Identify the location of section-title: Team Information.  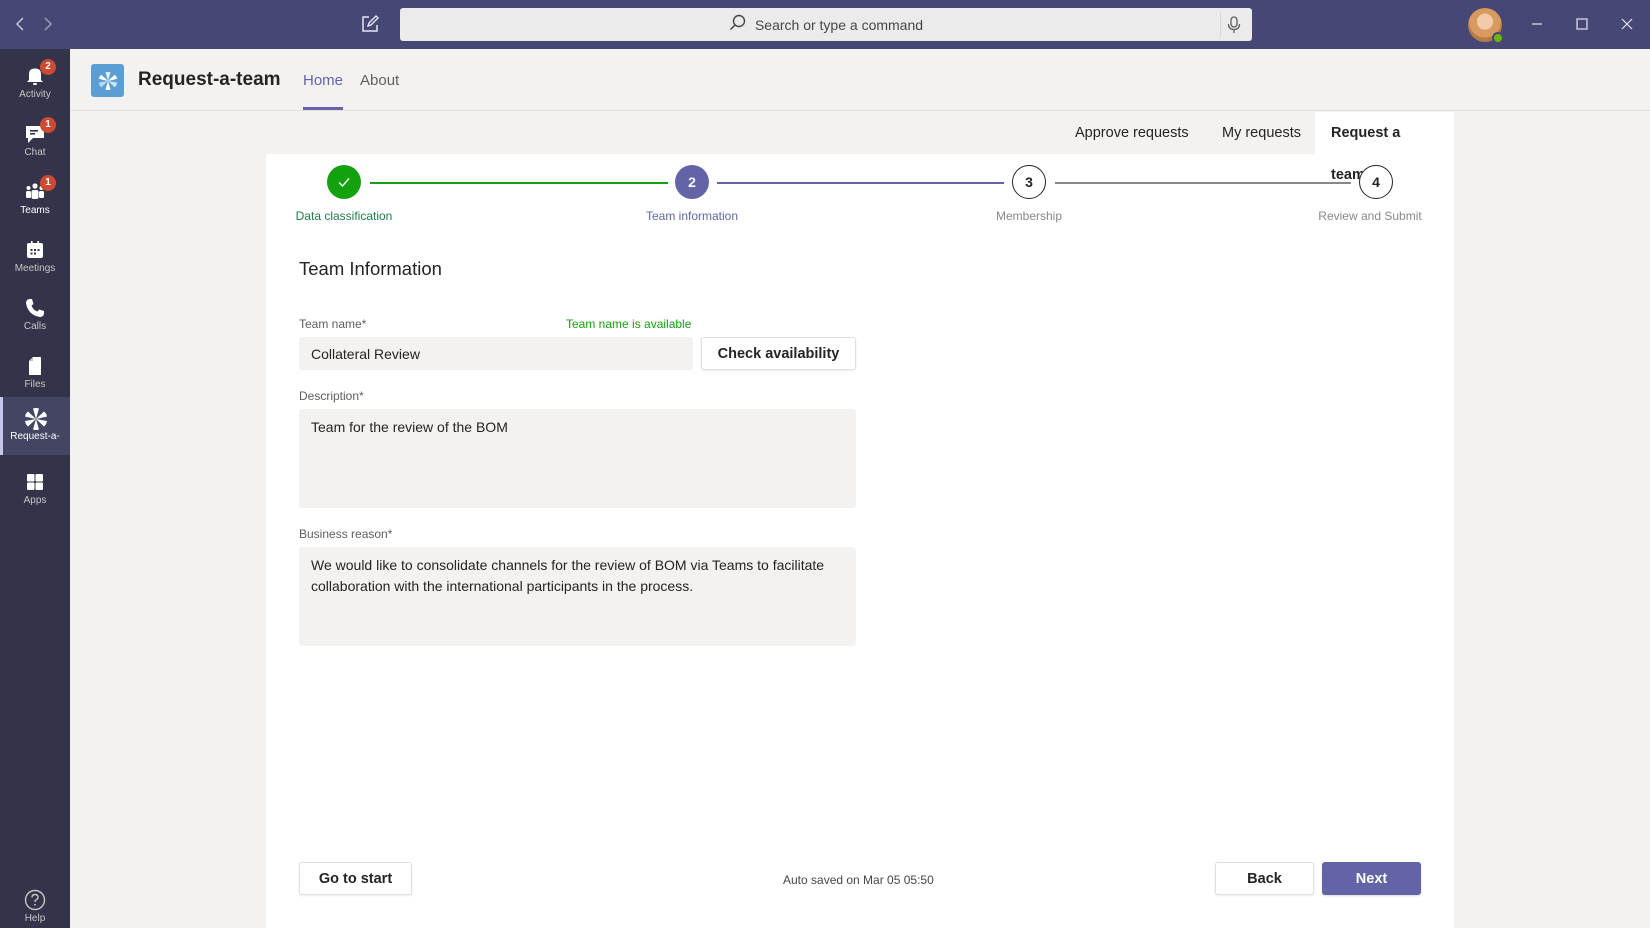
(370, 268).